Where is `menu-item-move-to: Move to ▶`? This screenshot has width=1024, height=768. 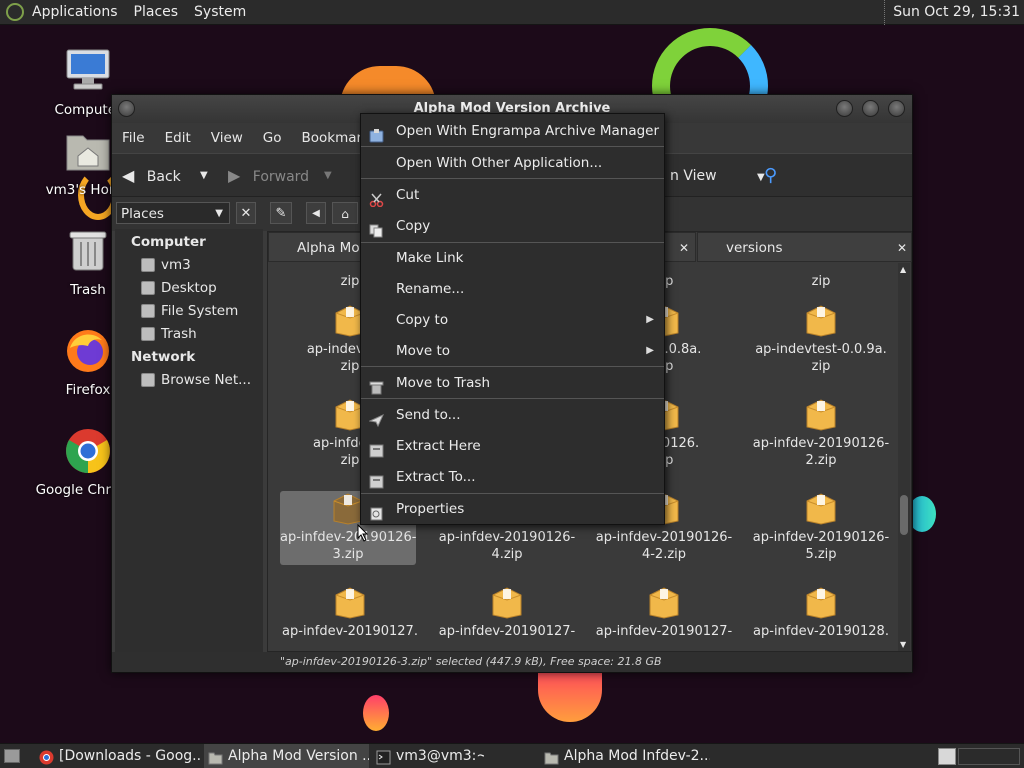
menu-item-move-to: Move to ▶ is located at coordinates (512, 351).